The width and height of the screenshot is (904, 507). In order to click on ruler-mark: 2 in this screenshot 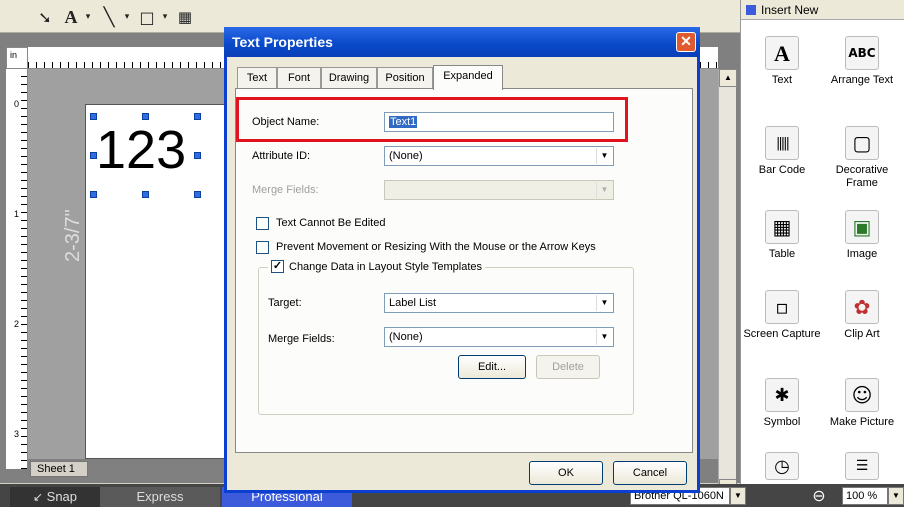, I will do `click(17, 324)`.